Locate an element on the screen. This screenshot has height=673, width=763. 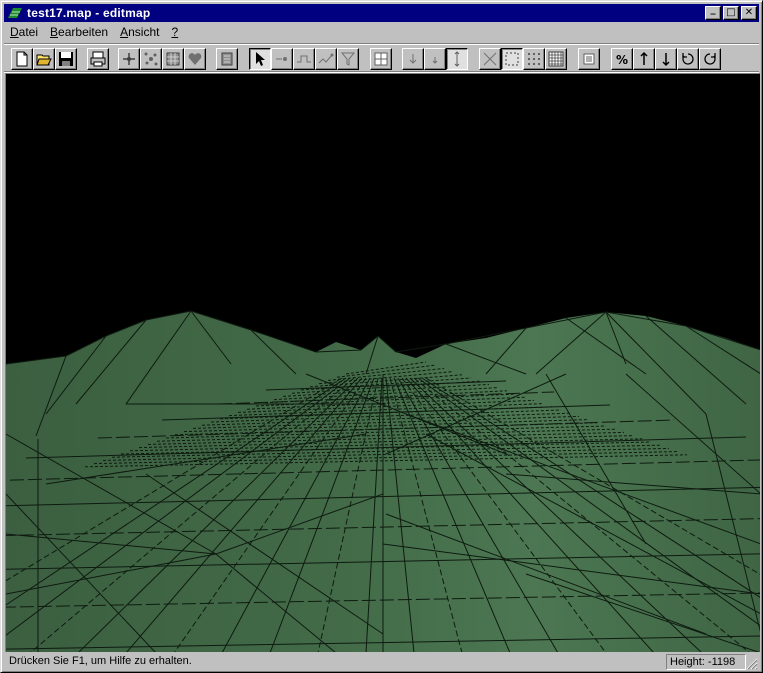
heart-object-button is located at coordinates (195, 59).